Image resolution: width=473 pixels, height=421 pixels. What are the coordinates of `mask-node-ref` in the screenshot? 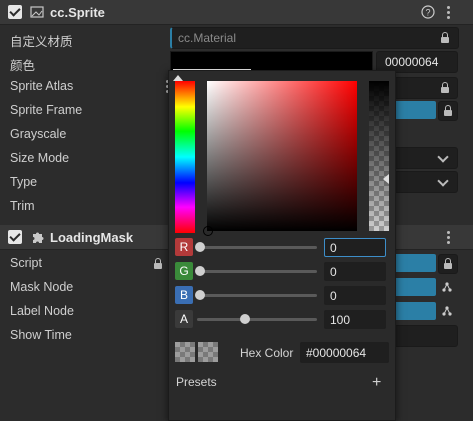 It's located at (415, 287).